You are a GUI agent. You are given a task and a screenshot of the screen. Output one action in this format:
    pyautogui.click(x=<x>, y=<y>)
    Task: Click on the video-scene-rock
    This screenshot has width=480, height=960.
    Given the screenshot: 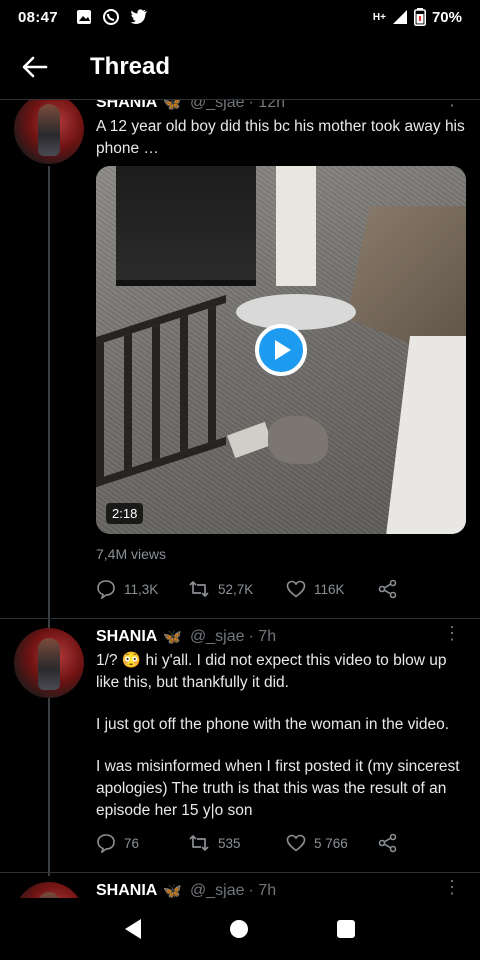 What is the action you would take?
    pyautogui.click(x=298, y=440)
    